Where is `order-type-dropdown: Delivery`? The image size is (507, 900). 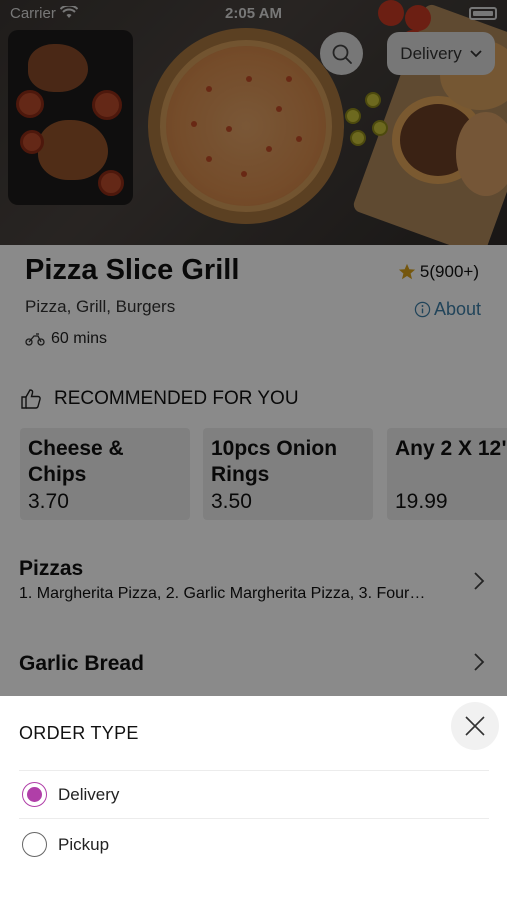 order-type-dropdown: Delivery is located at coordinates (441, 53).